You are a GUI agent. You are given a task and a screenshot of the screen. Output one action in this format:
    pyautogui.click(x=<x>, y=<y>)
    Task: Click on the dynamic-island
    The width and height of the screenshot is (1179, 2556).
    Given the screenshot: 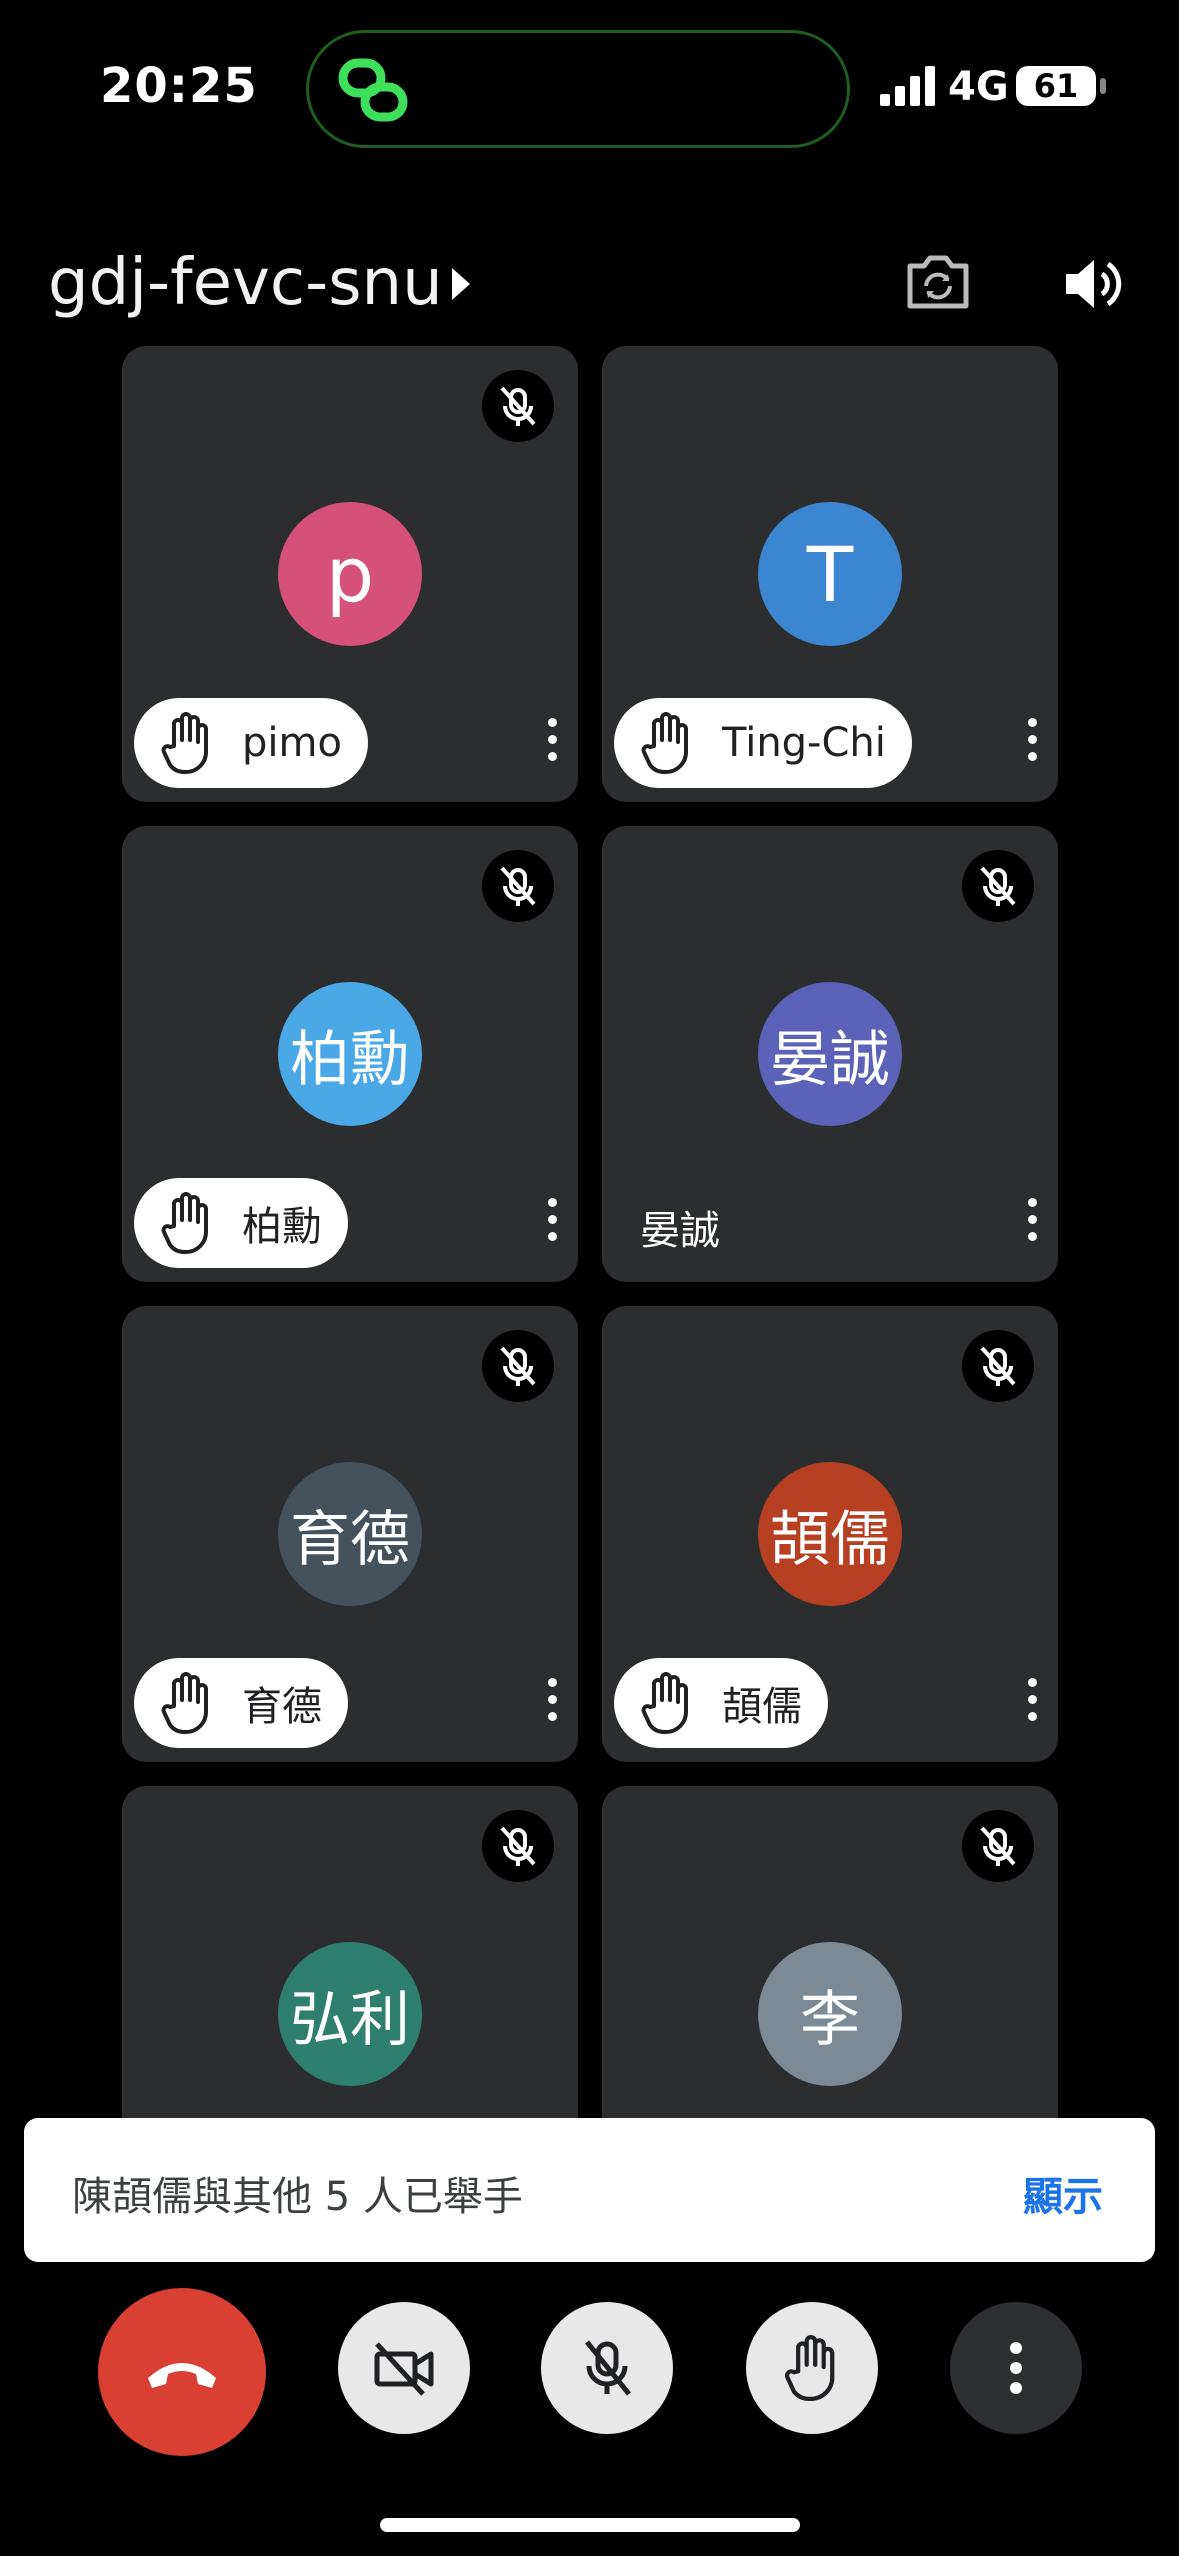 What is the action you would take?
    pyautogui.click(x=578, y=89)
    